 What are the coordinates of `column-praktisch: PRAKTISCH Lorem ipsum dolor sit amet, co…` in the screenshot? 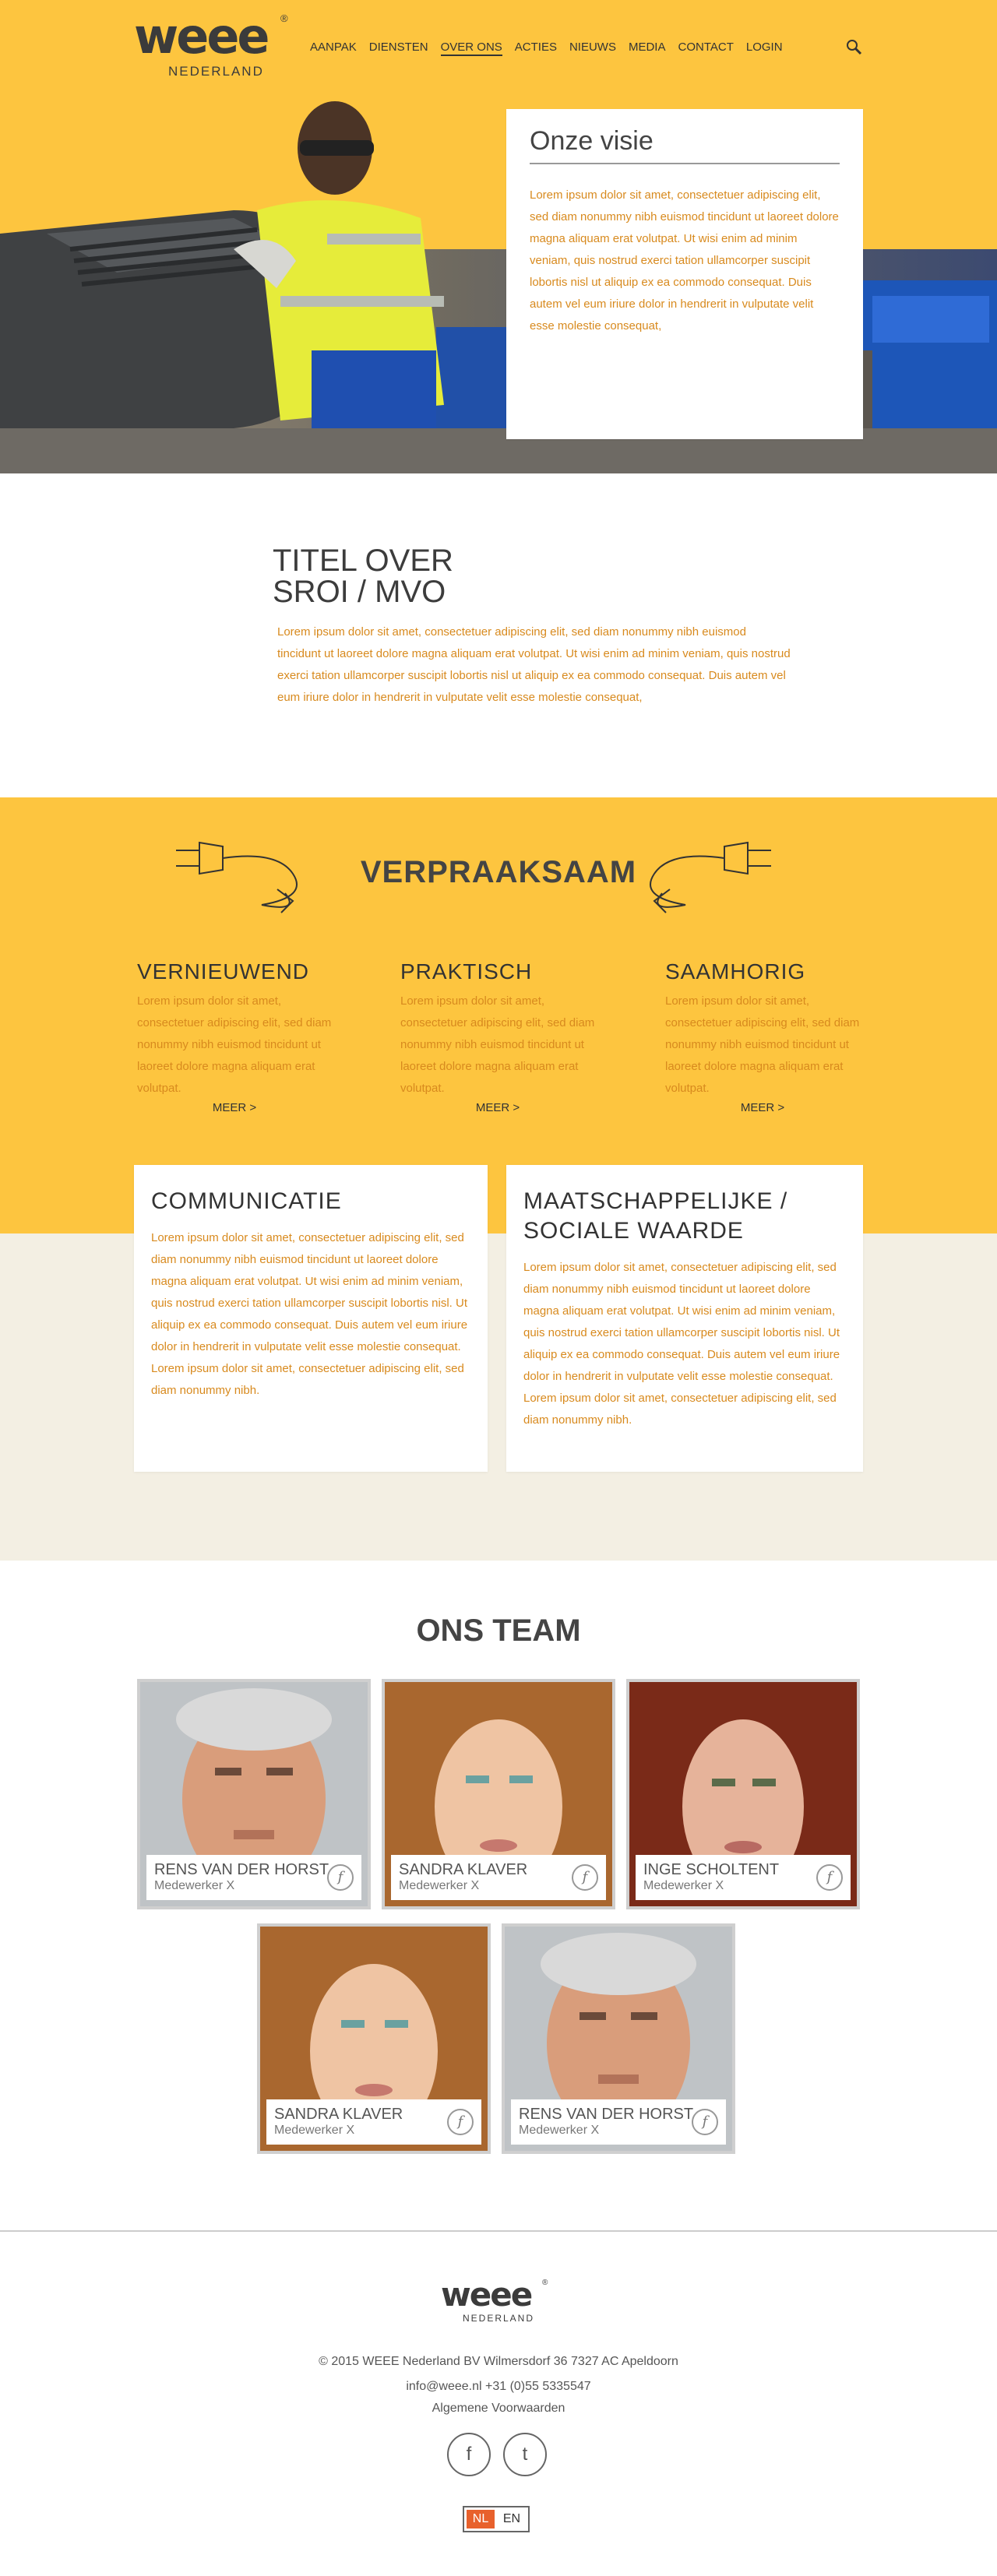 It's located at (497, 1036).